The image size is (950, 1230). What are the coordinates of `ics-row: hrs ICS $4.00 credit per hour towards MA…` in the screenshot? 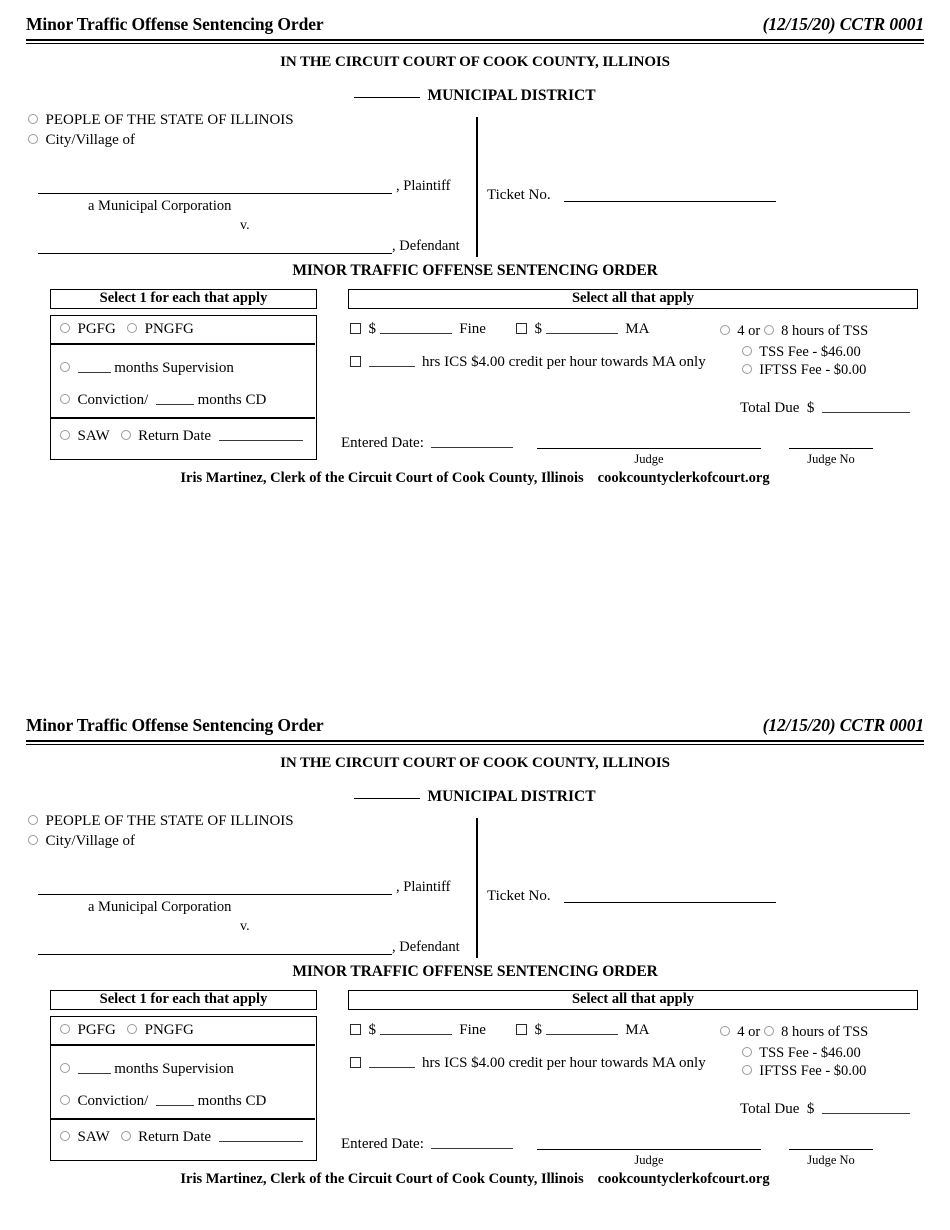 It's located at (528, 362).